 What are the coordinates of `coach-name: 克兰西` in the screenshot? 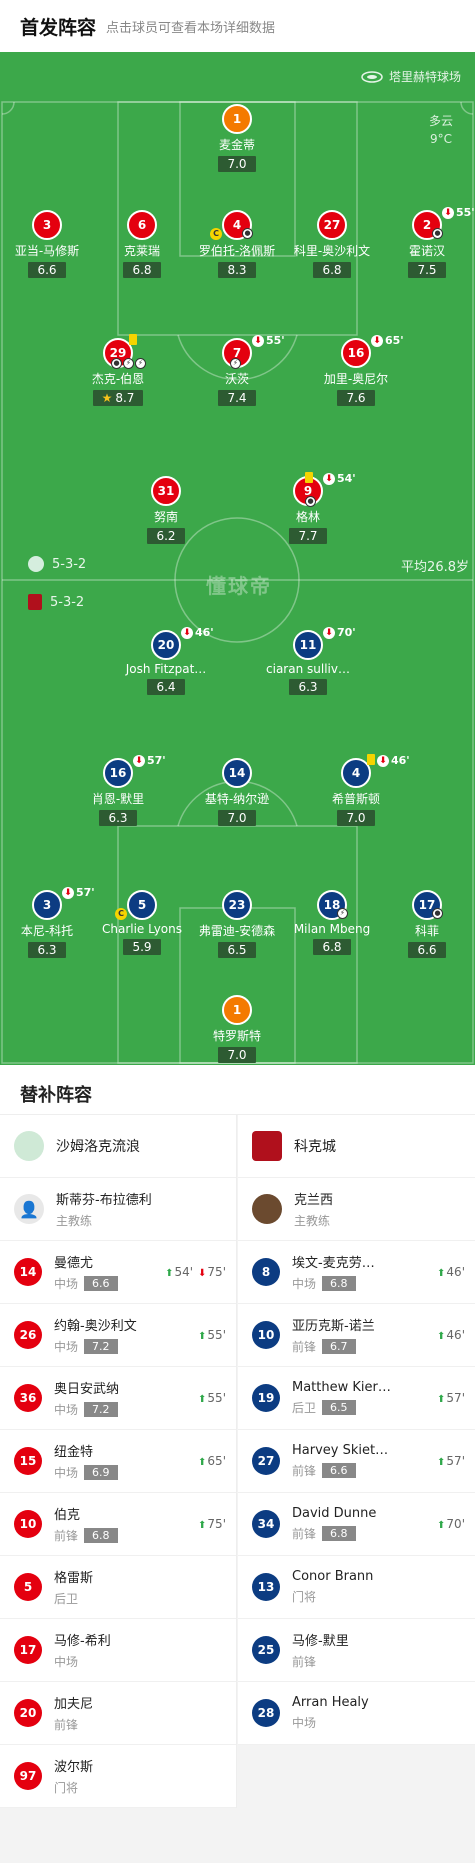 It's located at (314, 1200).